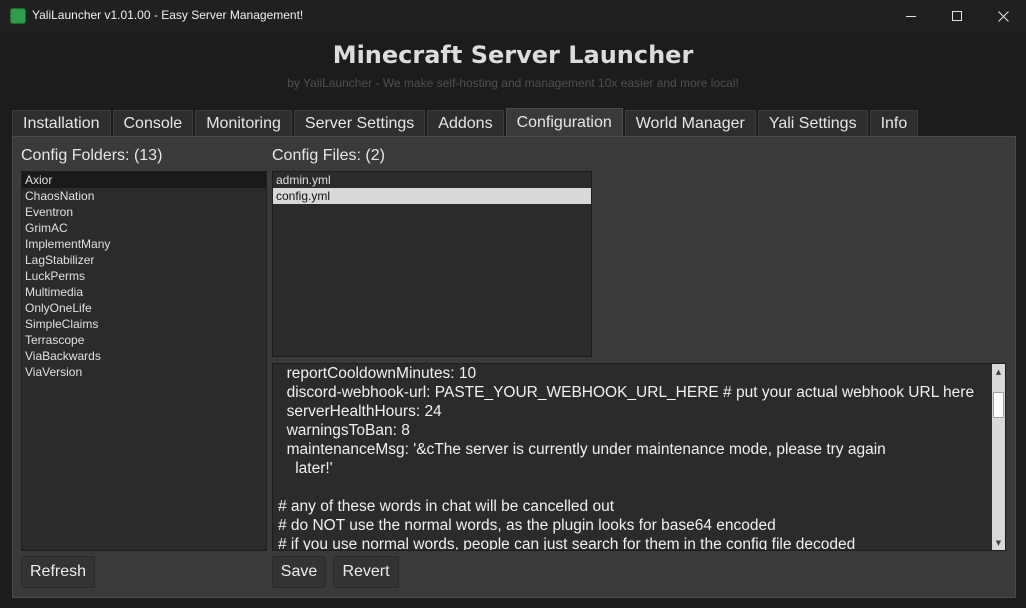 The width and height of the screenshot is (1026, 608). What do you see at coordinates (377, 373) in the screenshot?
I see `code-line: reportCooldownMinutes: 10` at bounding box center [377, 373].